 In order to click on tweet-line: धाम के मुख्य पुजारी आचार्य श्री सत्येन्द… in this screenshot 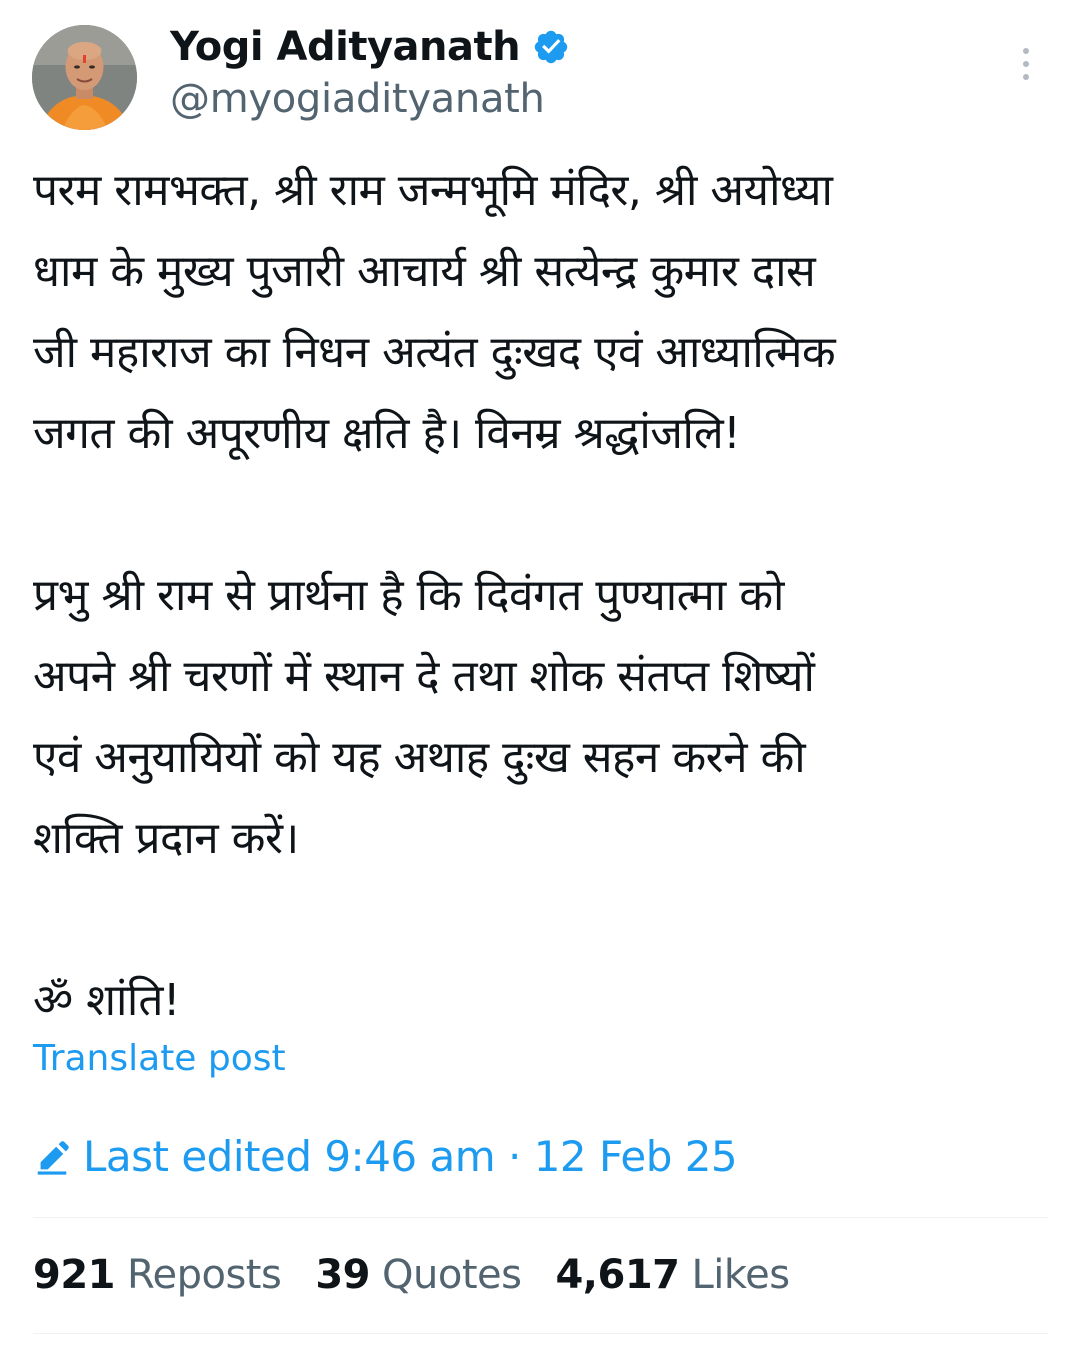, I will do `click(424, 271)`.